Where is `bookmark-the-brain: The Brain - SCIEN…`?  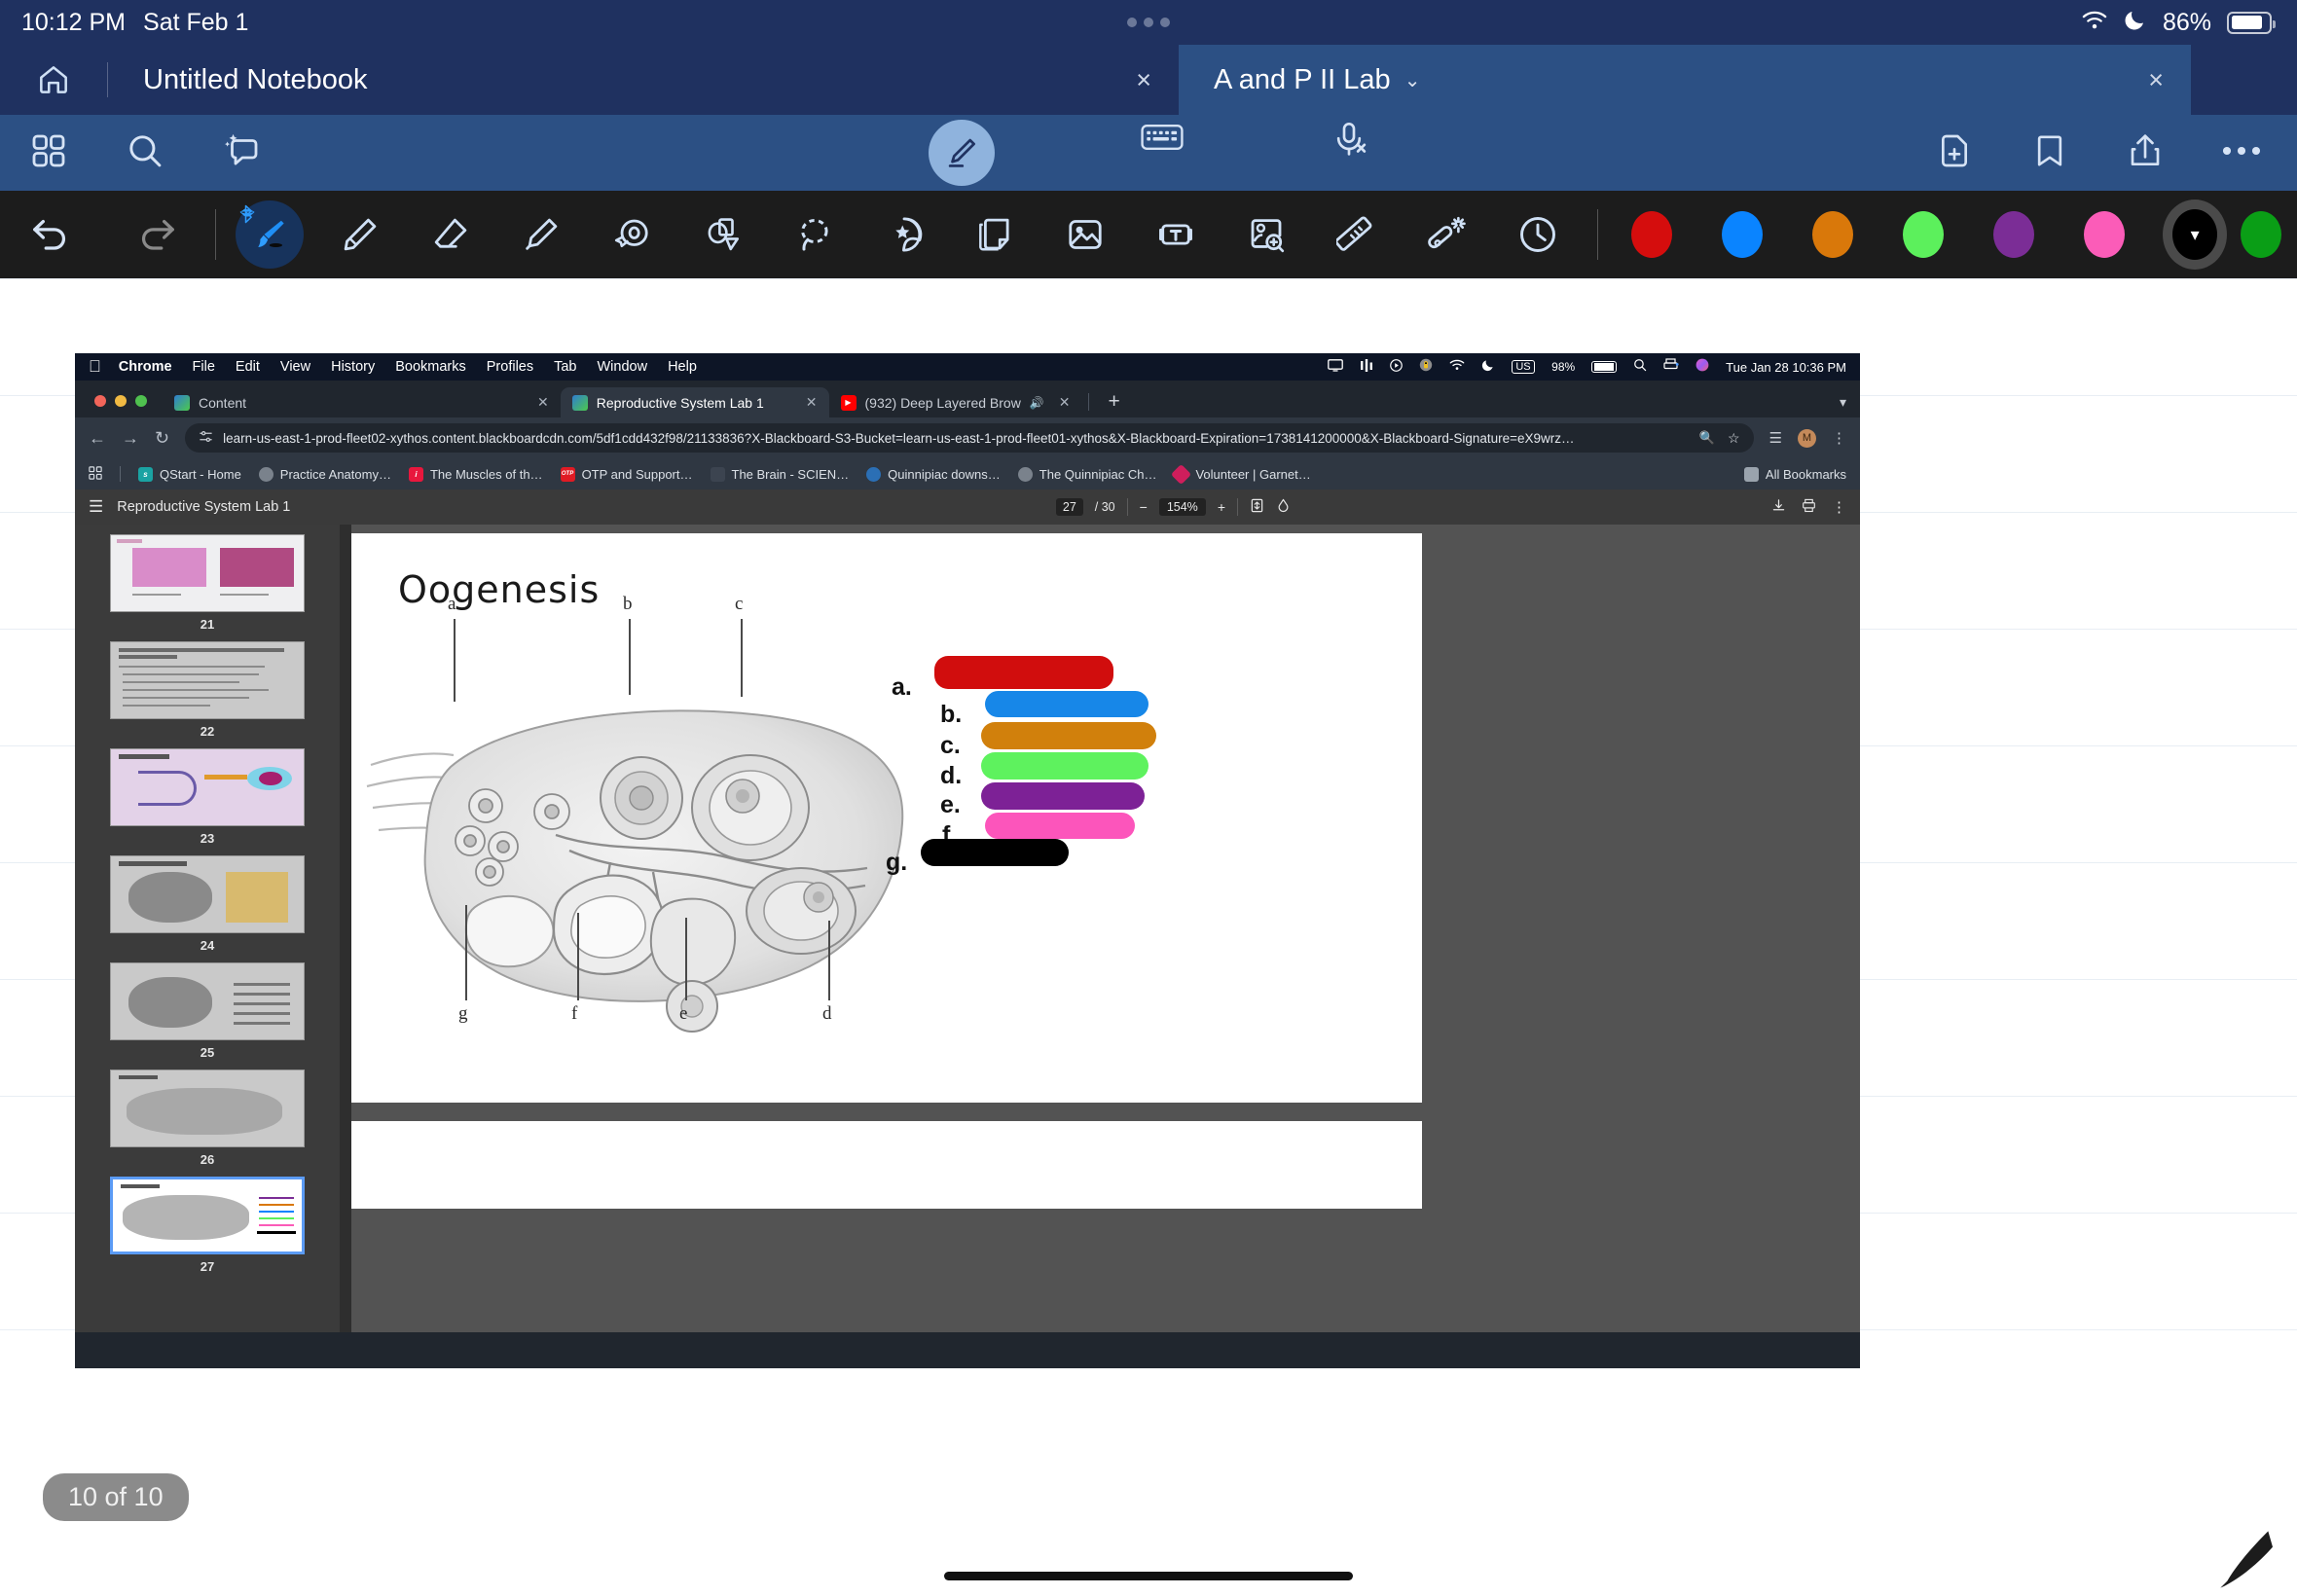
bookmark-the-brain: The Brain - SCIEN… is located at coordinates (780, 474).